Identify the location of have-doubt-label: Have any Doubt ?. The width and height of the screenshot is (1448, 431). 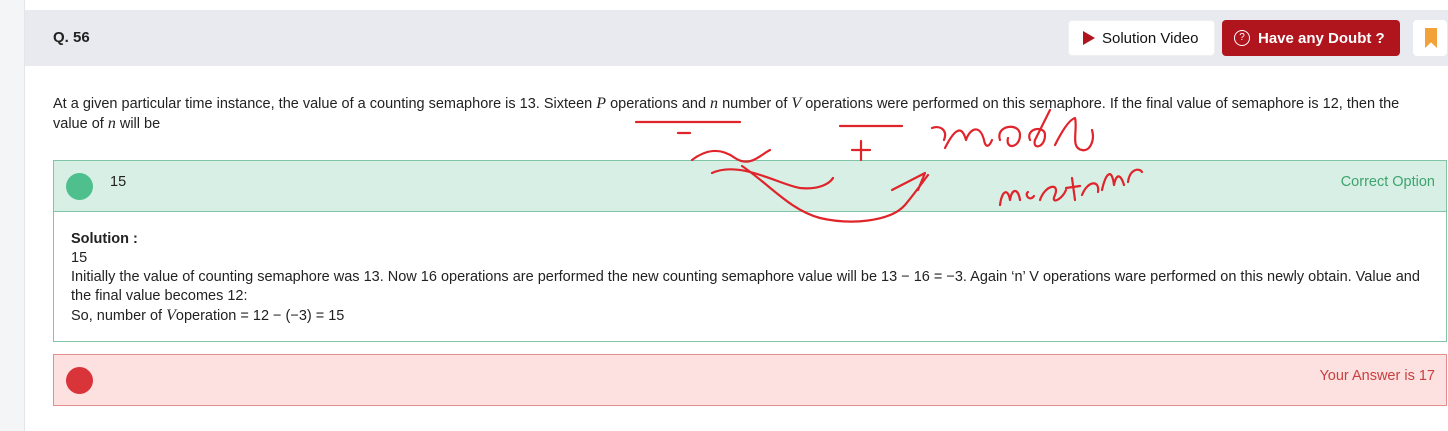
(1321, 38).